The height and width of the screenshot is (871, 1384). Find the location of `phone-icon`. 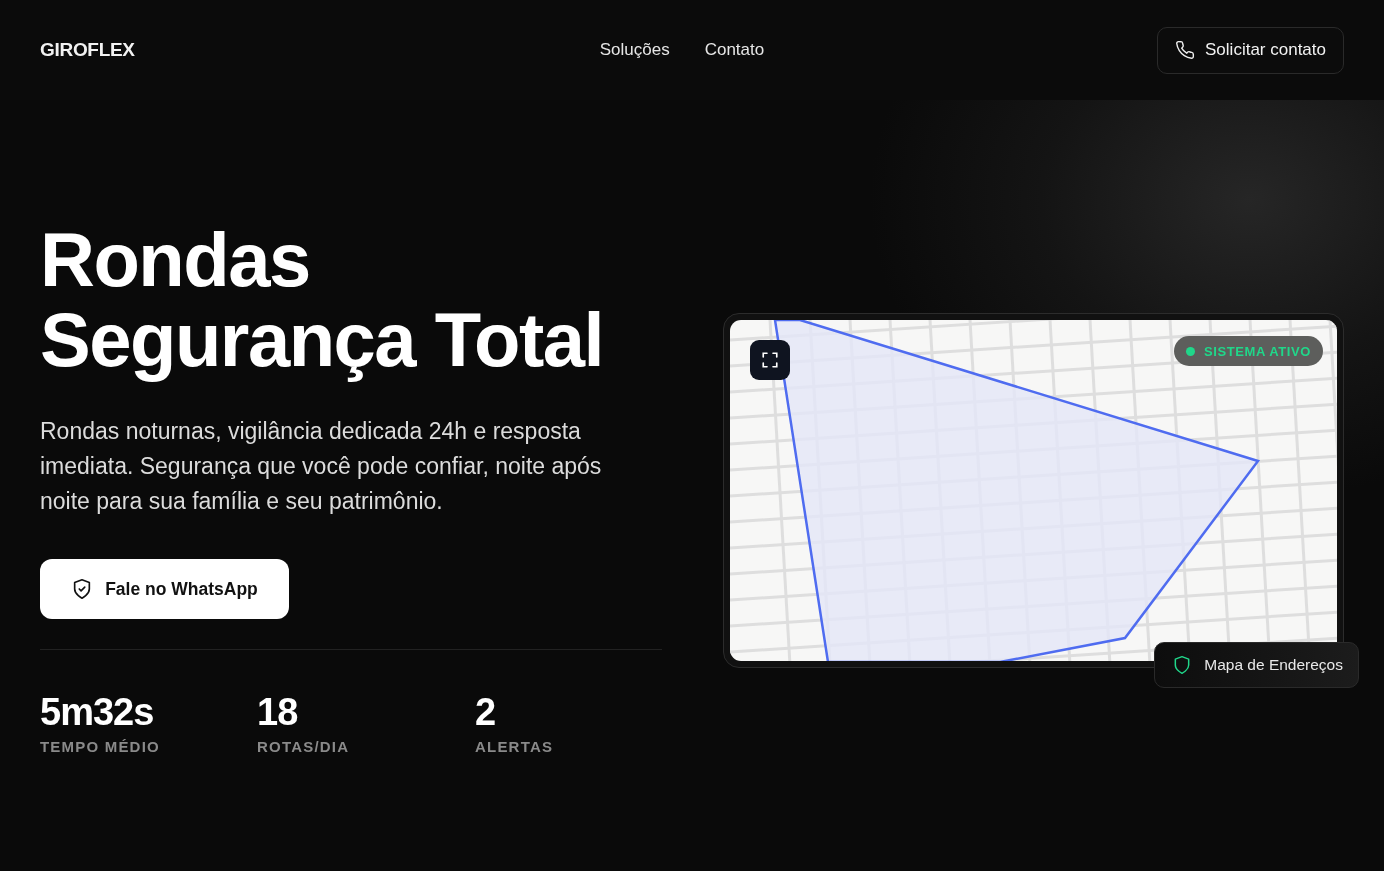

phone-icon is located at coordinates (1185, 50).